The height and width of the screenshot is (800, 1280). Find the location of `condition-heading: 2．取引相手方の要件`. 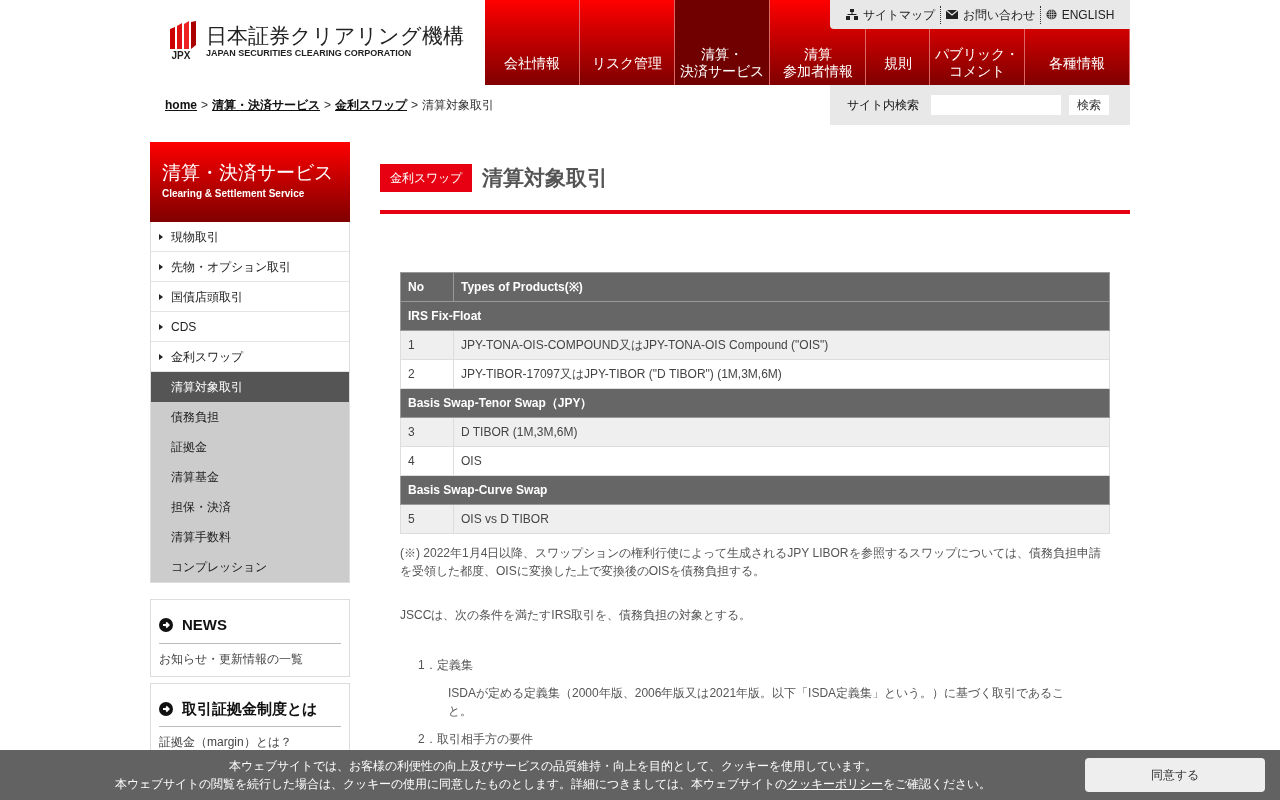

condition-heading: 2．取引相手方の要件 is located at coordinates (476, 739).